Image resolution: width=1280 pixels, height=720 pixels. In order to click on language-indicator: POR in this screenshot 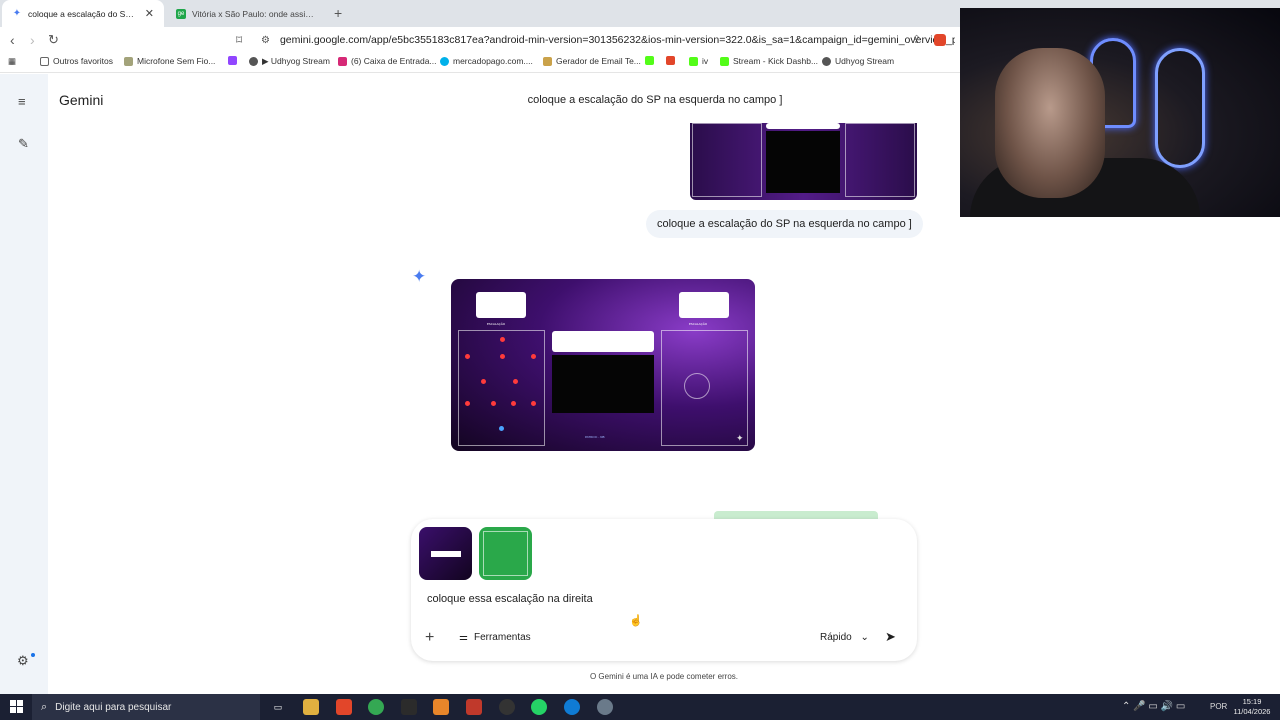, I will do `click(1218, 706)`.